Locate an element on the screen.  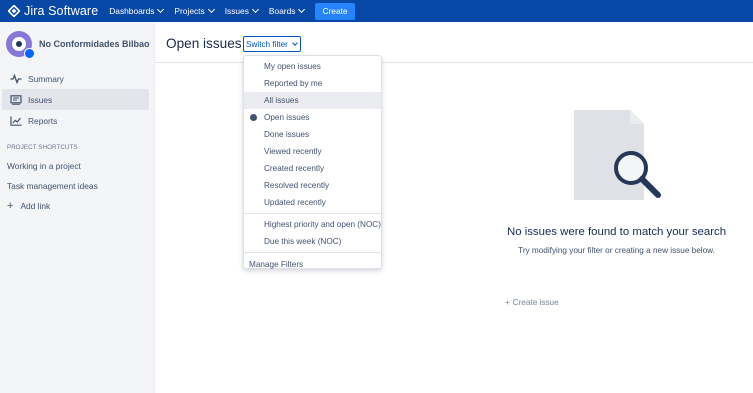
issues-icon is located at coordinates (16, 99).